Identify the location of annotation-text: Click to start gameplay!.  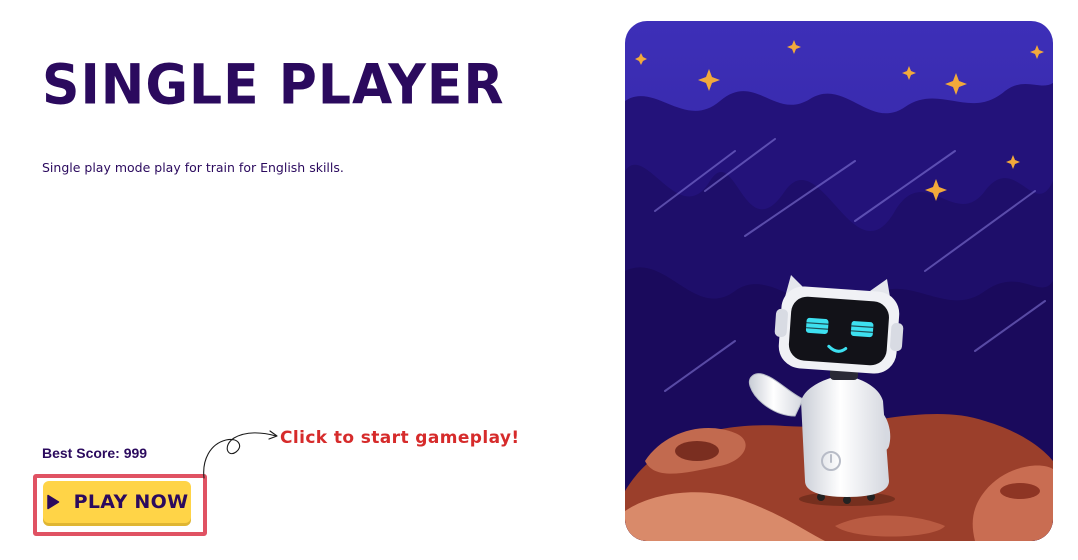
(400, 438).